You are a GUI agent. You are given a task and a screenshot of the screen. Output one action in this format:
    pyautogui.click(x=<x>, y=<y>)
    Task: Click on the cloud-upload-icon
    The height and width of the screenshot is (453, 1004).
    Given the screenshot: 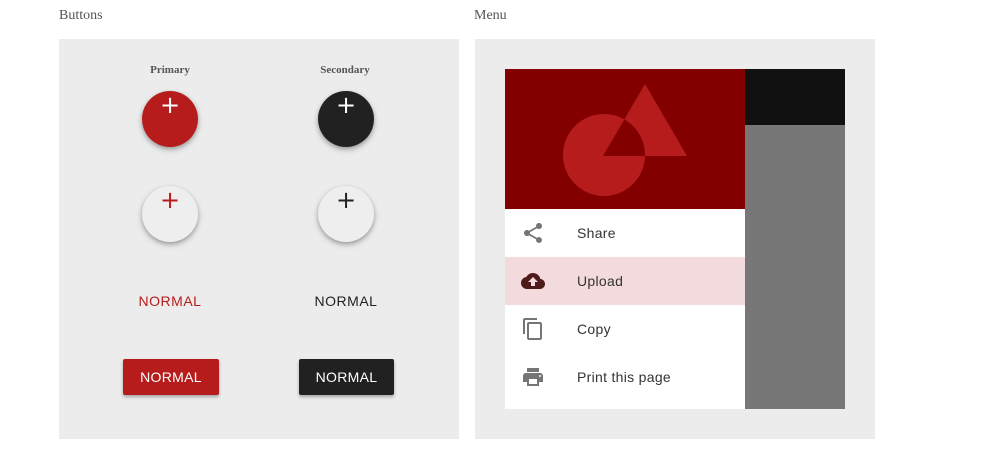 What is the action you would take?
    pyautogui.click(x=541, y=281)
    